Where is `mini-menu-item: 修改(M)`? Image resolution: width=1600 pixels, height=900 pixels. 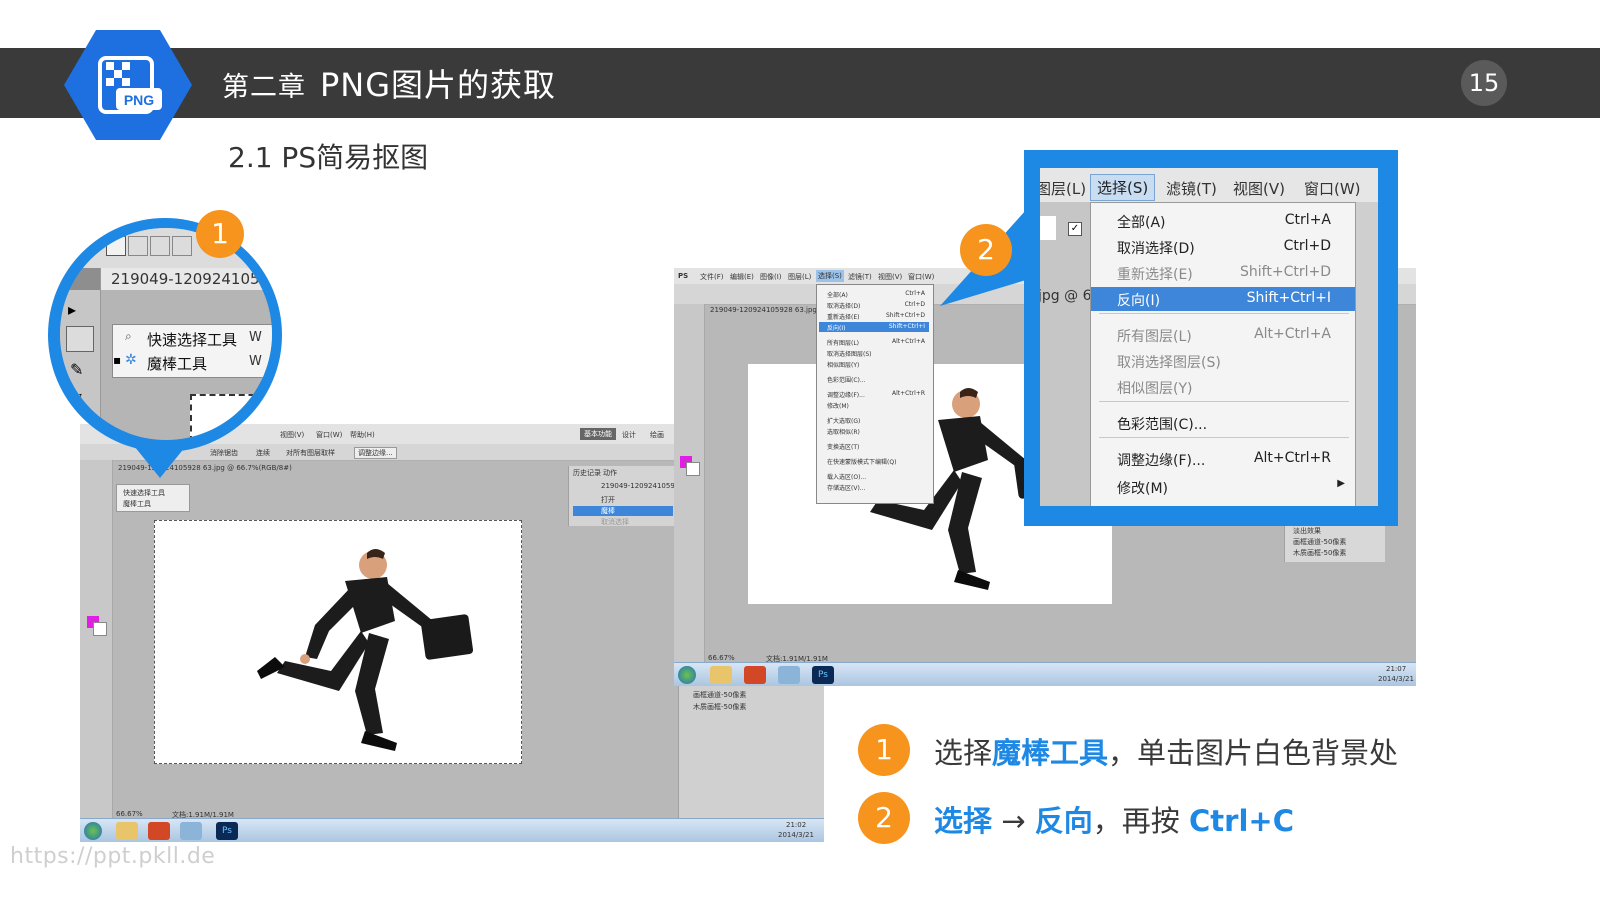 mini-menu-item: 修改(M) is located at coordinates (874, 405).